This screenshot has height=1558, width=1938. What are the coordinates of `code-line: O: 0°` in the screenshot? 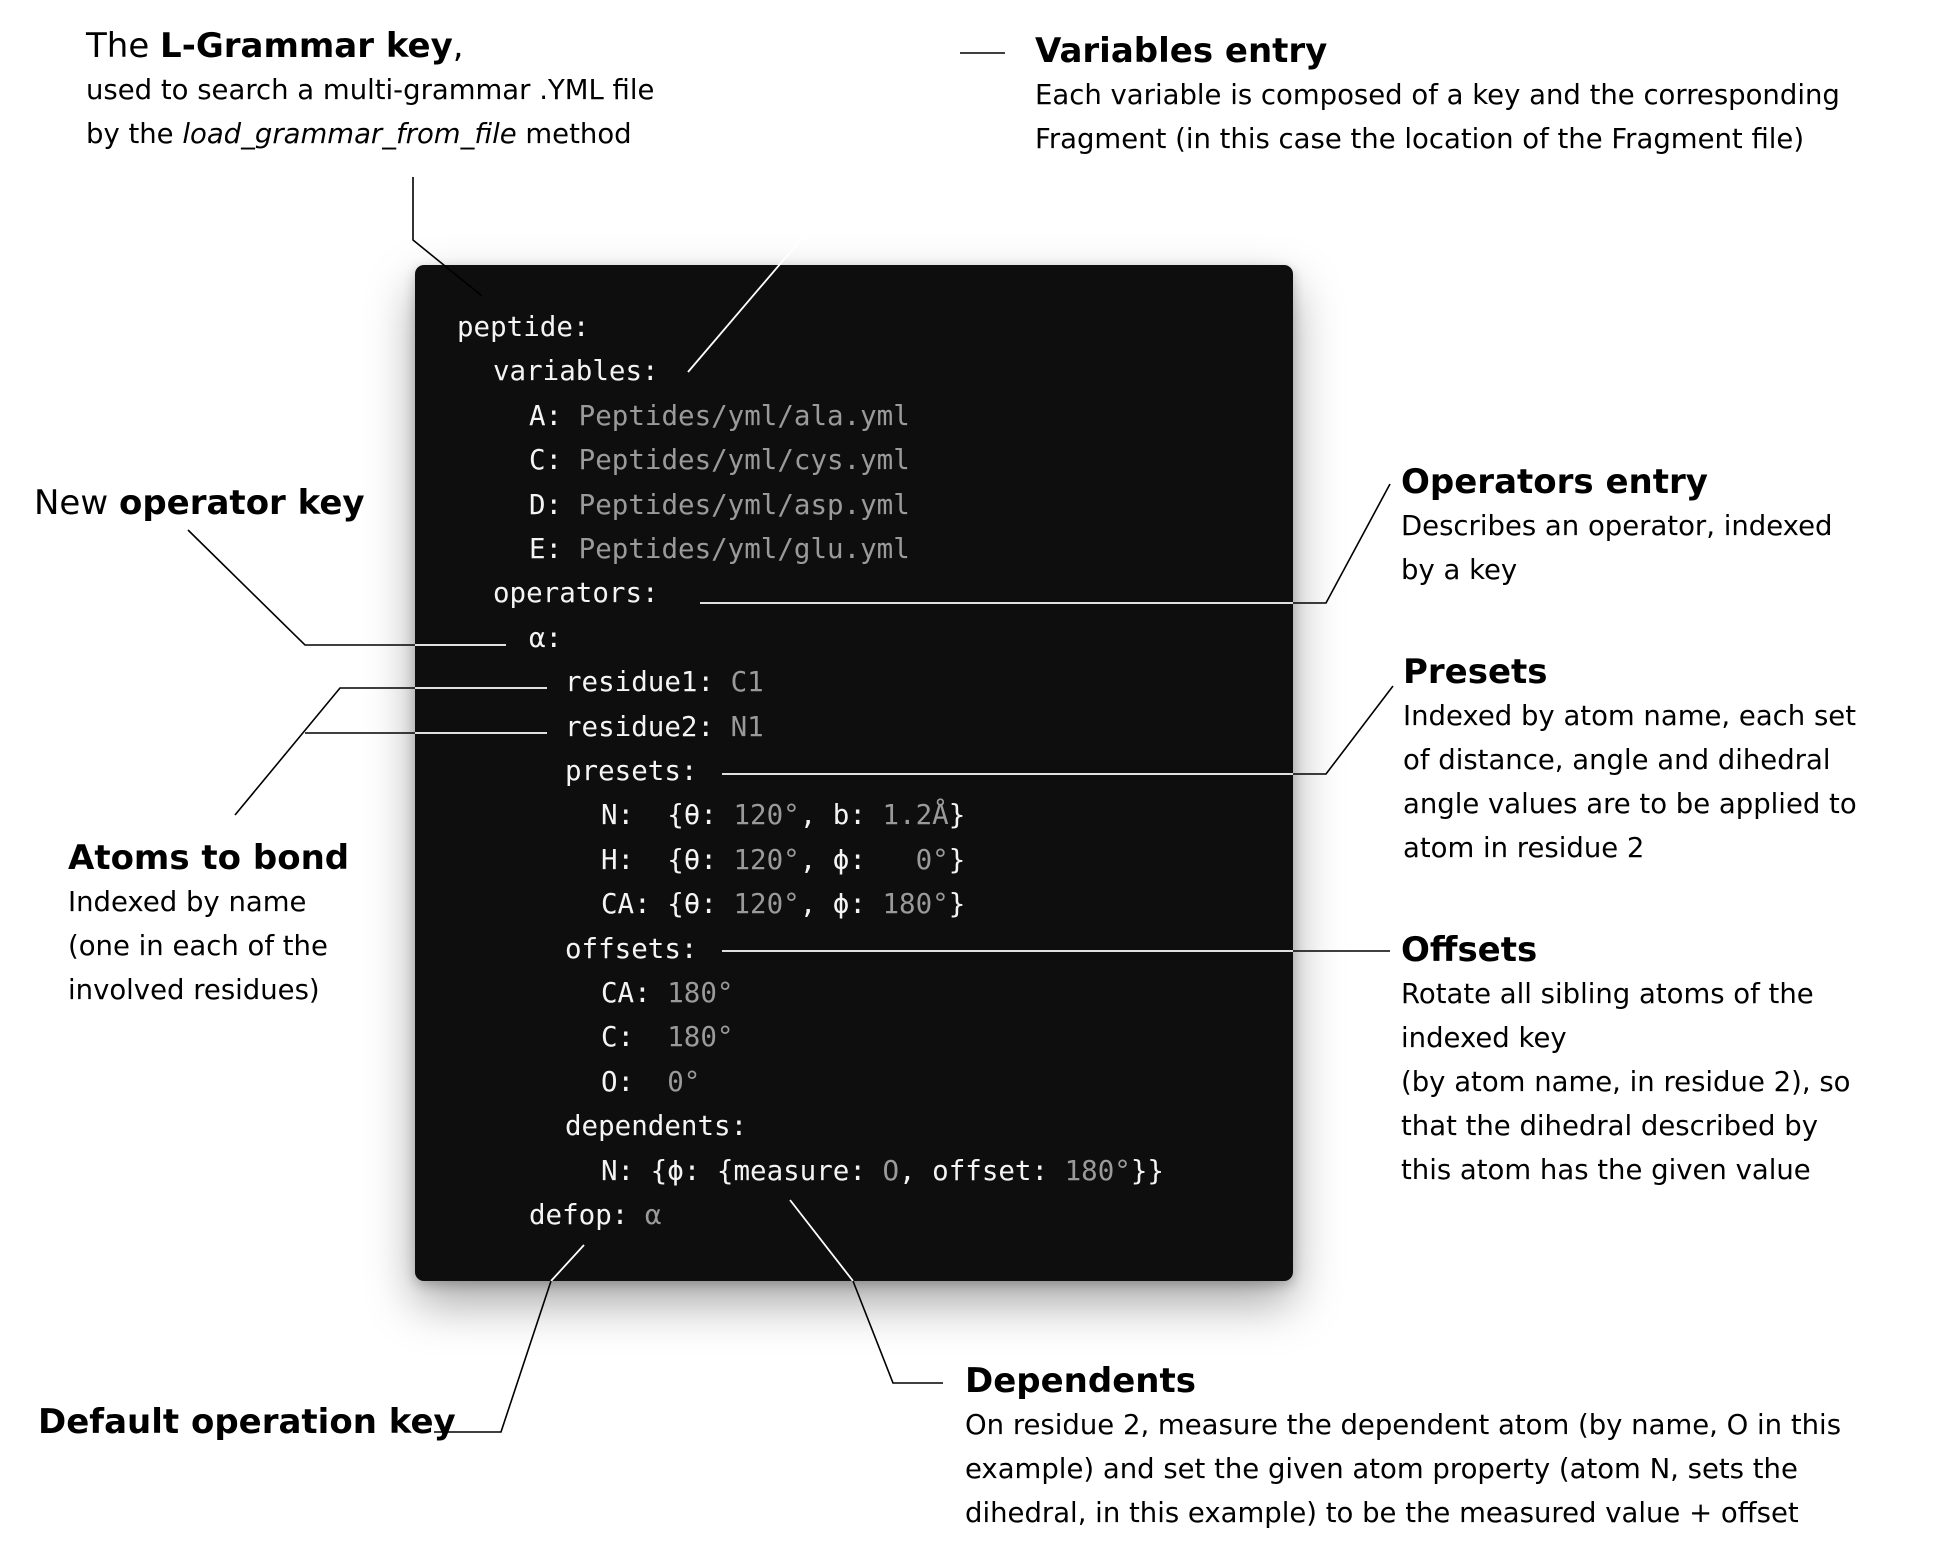 It's located at (650, 1082).